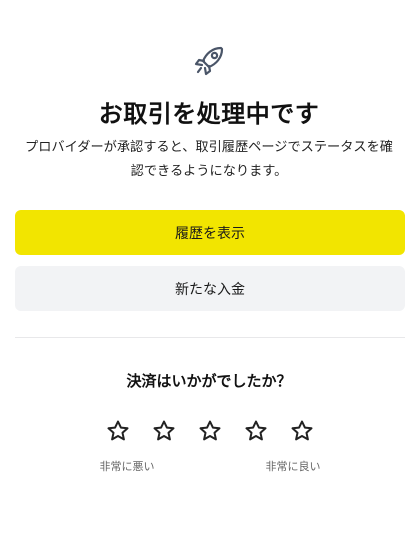  What do you see at coordinates (210, 60) in the screenshot?
I see `rocket-icon` at bounding box center [210, 60].